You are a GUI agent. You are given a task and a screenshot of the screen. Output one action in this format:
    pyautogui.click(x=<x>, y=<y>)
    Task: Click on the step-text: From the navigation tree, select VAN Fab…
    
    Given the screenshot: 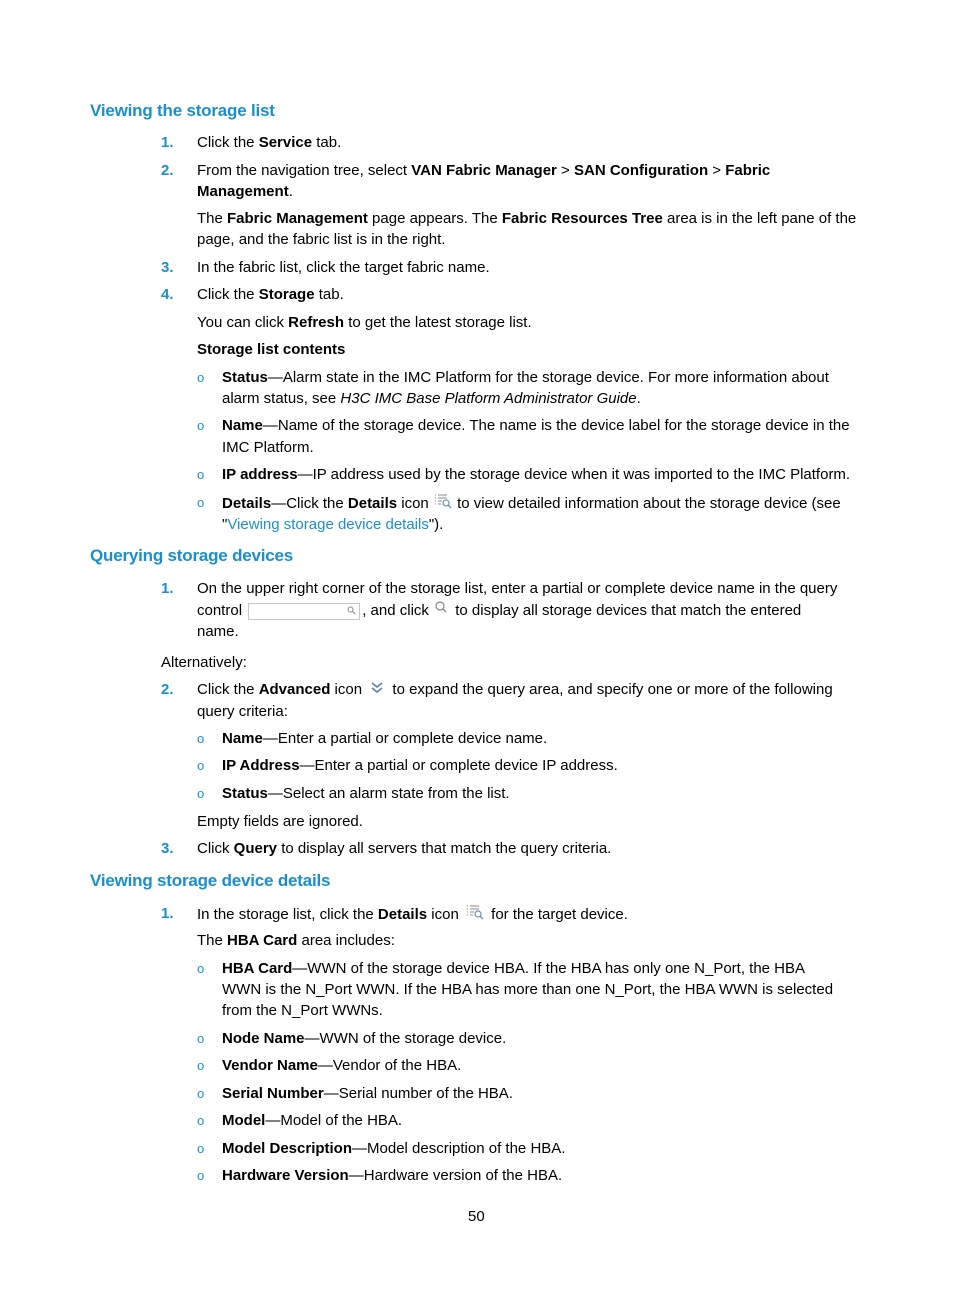 What is the action you would take?
    pyautogui.click(x=484, y=170)
    